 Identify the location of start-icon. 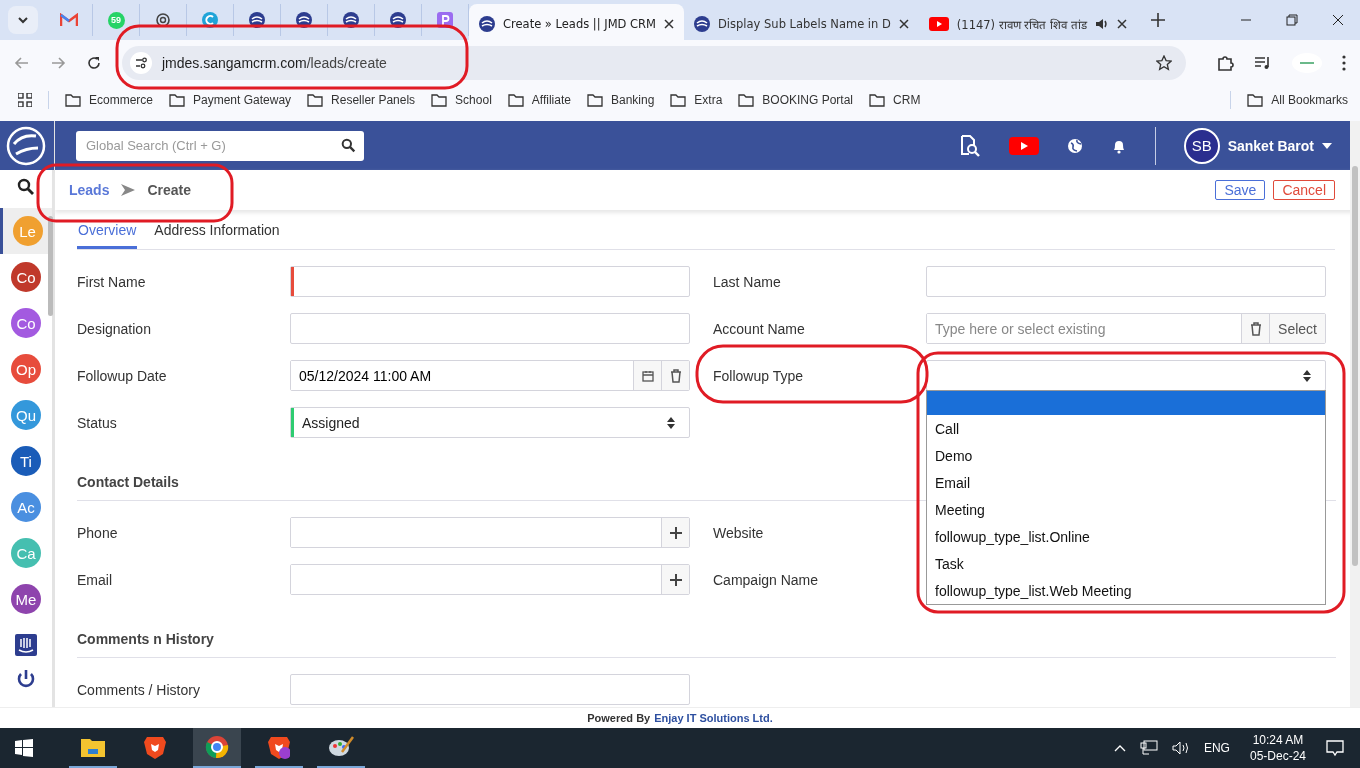
(24, 748).